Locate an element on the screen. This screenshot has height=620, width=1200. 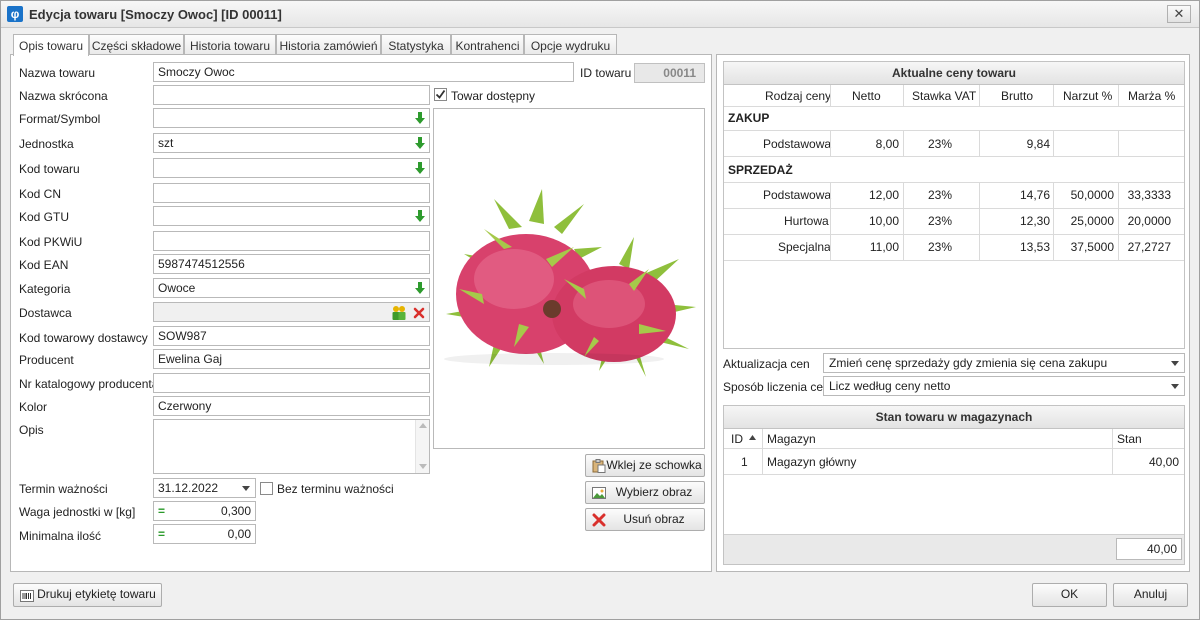
sprzedaz-netto: 12,00 is located at coordinates (883, 195).